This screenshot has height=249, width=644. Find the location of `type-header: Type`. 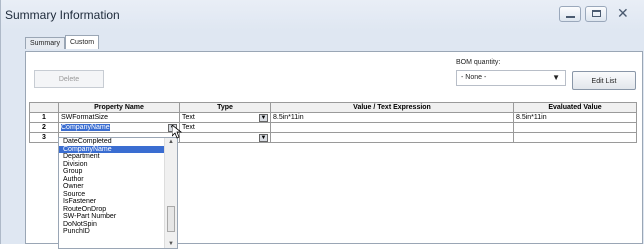

type-header: Type is located at coordinates (225, 107).